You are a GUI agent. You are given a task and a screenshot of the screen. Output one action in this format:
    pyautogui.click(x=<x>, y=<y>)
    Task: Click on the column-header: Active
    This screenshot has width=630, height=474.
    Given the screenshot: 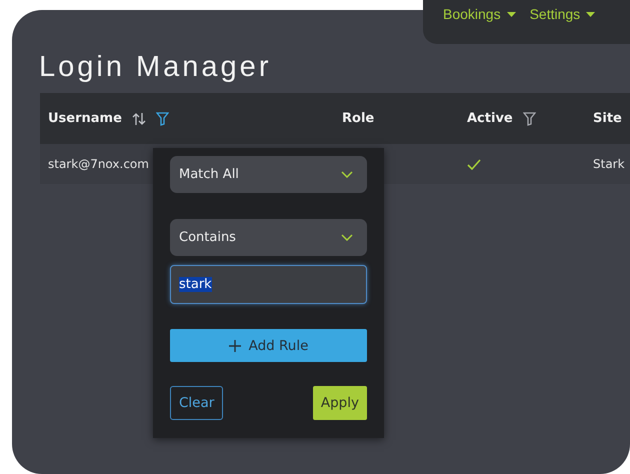 What is the action you would take?
    pyautogui.click(x=490, y=118)
    